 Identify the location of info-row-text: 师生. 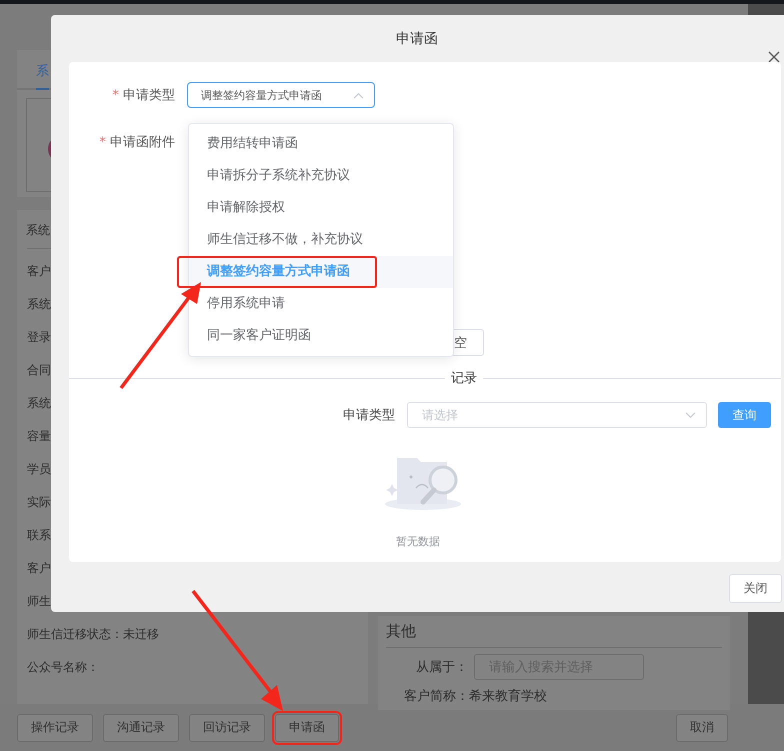
(39, 601).